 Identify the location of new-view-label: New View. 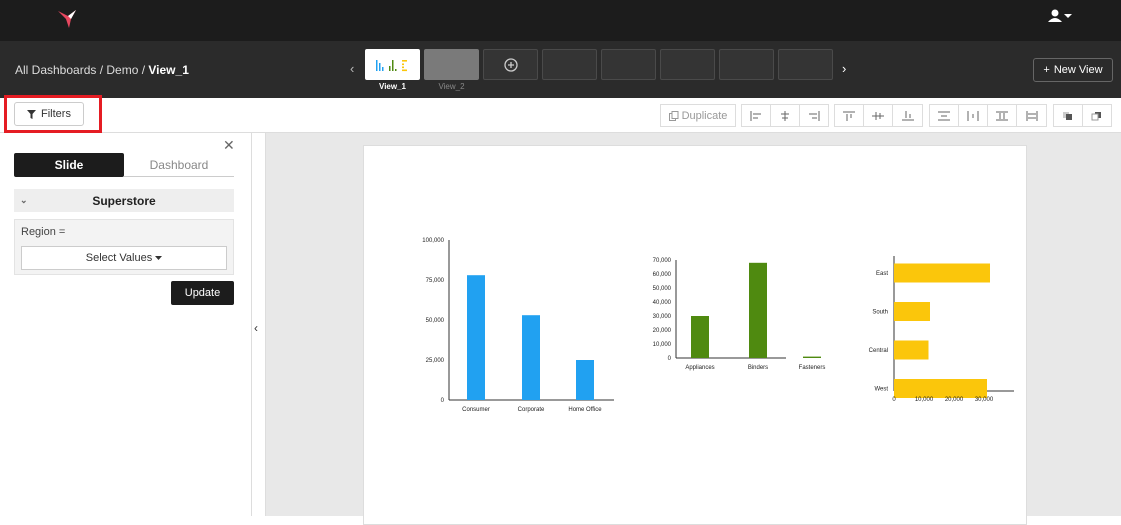
(1078, 70).